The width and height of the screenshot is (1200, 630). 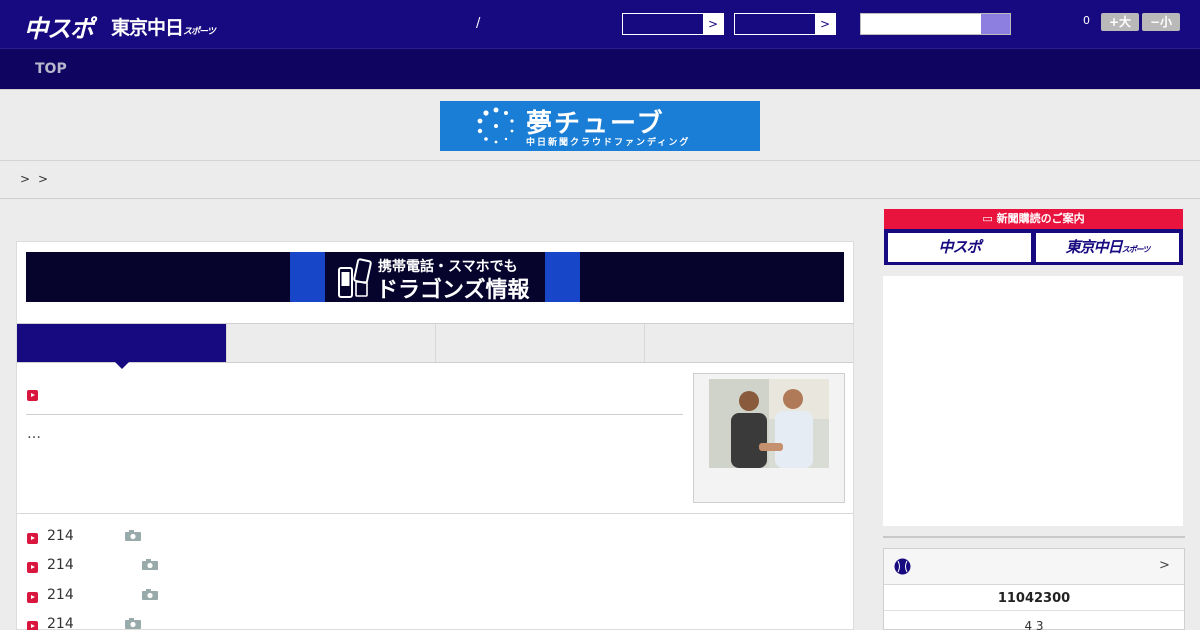 What do you see at coordinates (902, 566) in the screenshot?
I see `baseball-icon` at bounding box center [902, 566].